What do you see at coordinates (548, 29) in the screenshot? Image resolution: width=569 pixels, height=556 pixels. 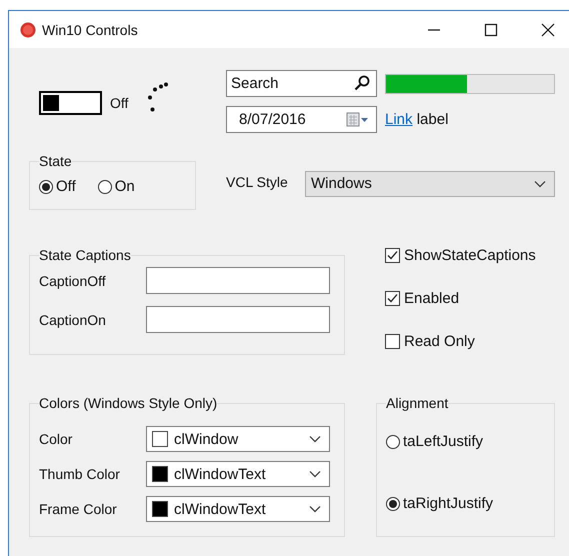 I see `close-icon` at bounding box center [548, 29].